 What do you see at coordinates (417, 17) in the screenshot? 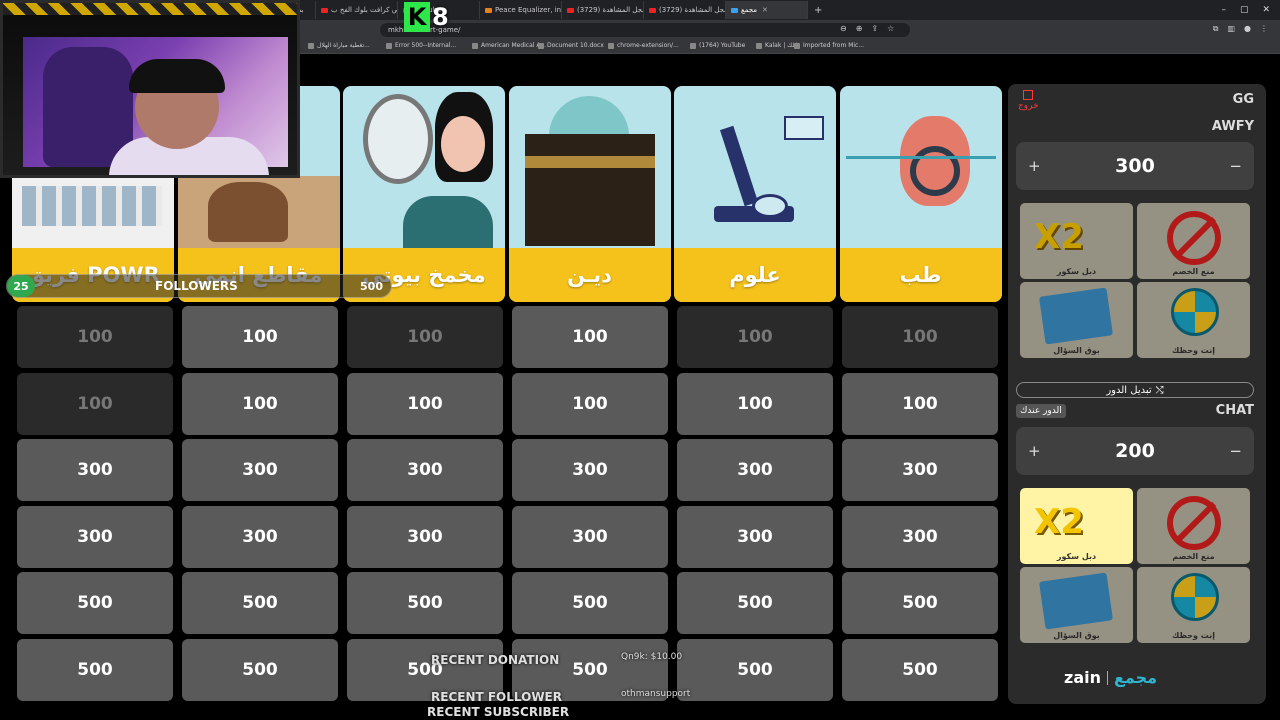
I see `kick-k-icon: K` at bounding box center [417, 17].